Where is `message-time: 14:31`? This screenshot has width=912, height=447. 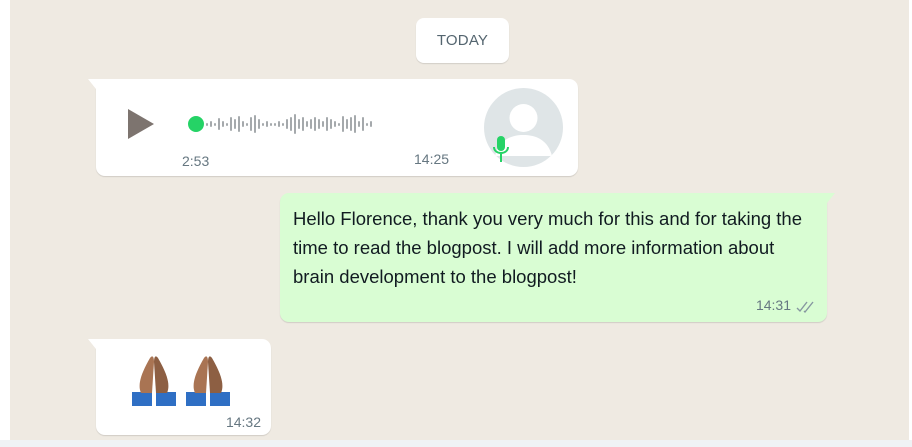
message-time: 14:31 is located at coordinates (773, 305).